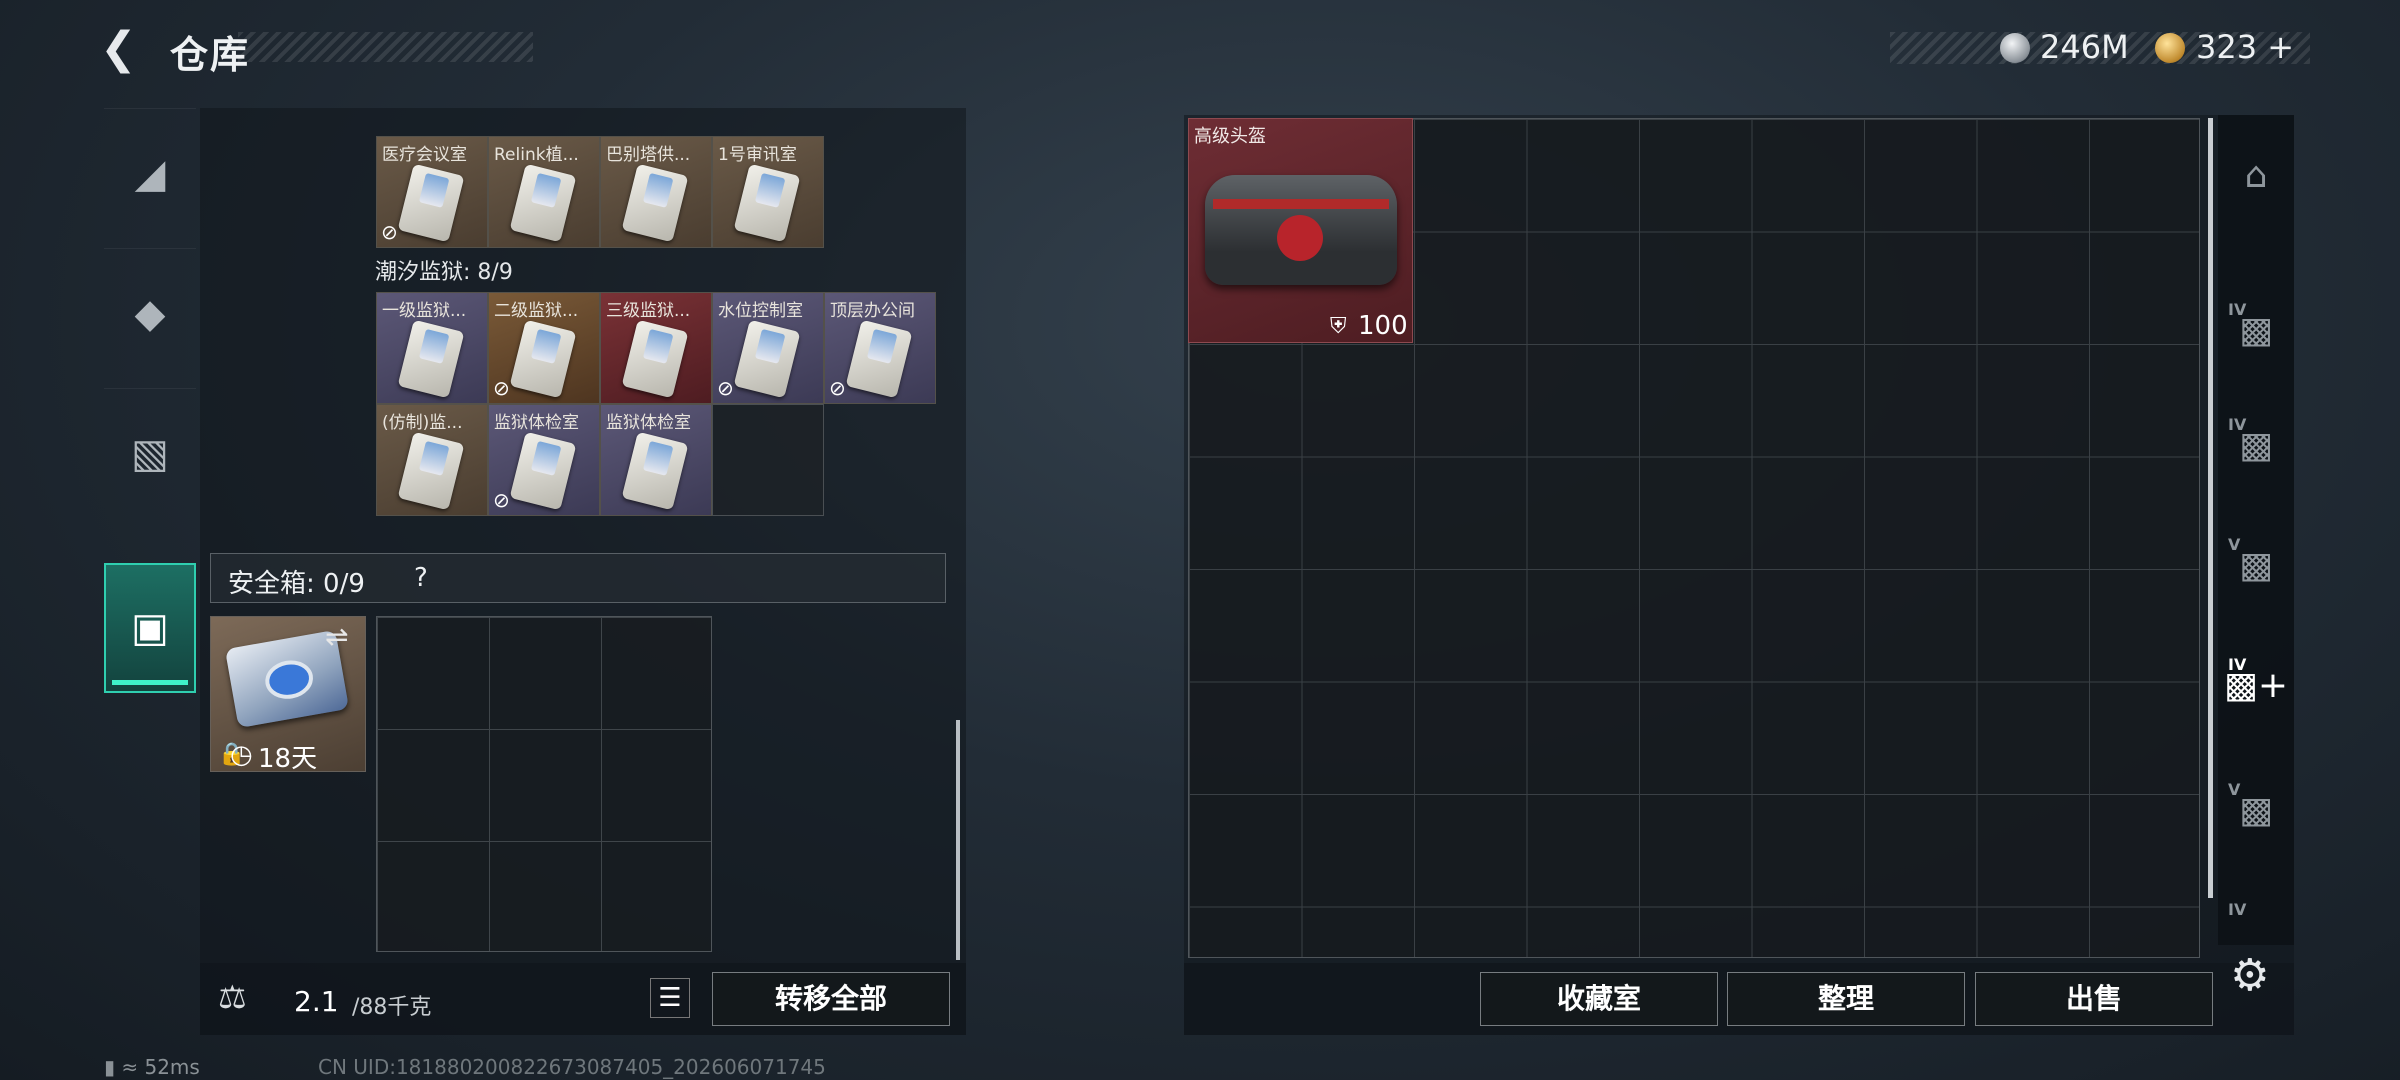 Image resolution: width=2400 pixels, height=1080 pixels. I want to click on weight-capacity: /88千克, so click(392, 1007).